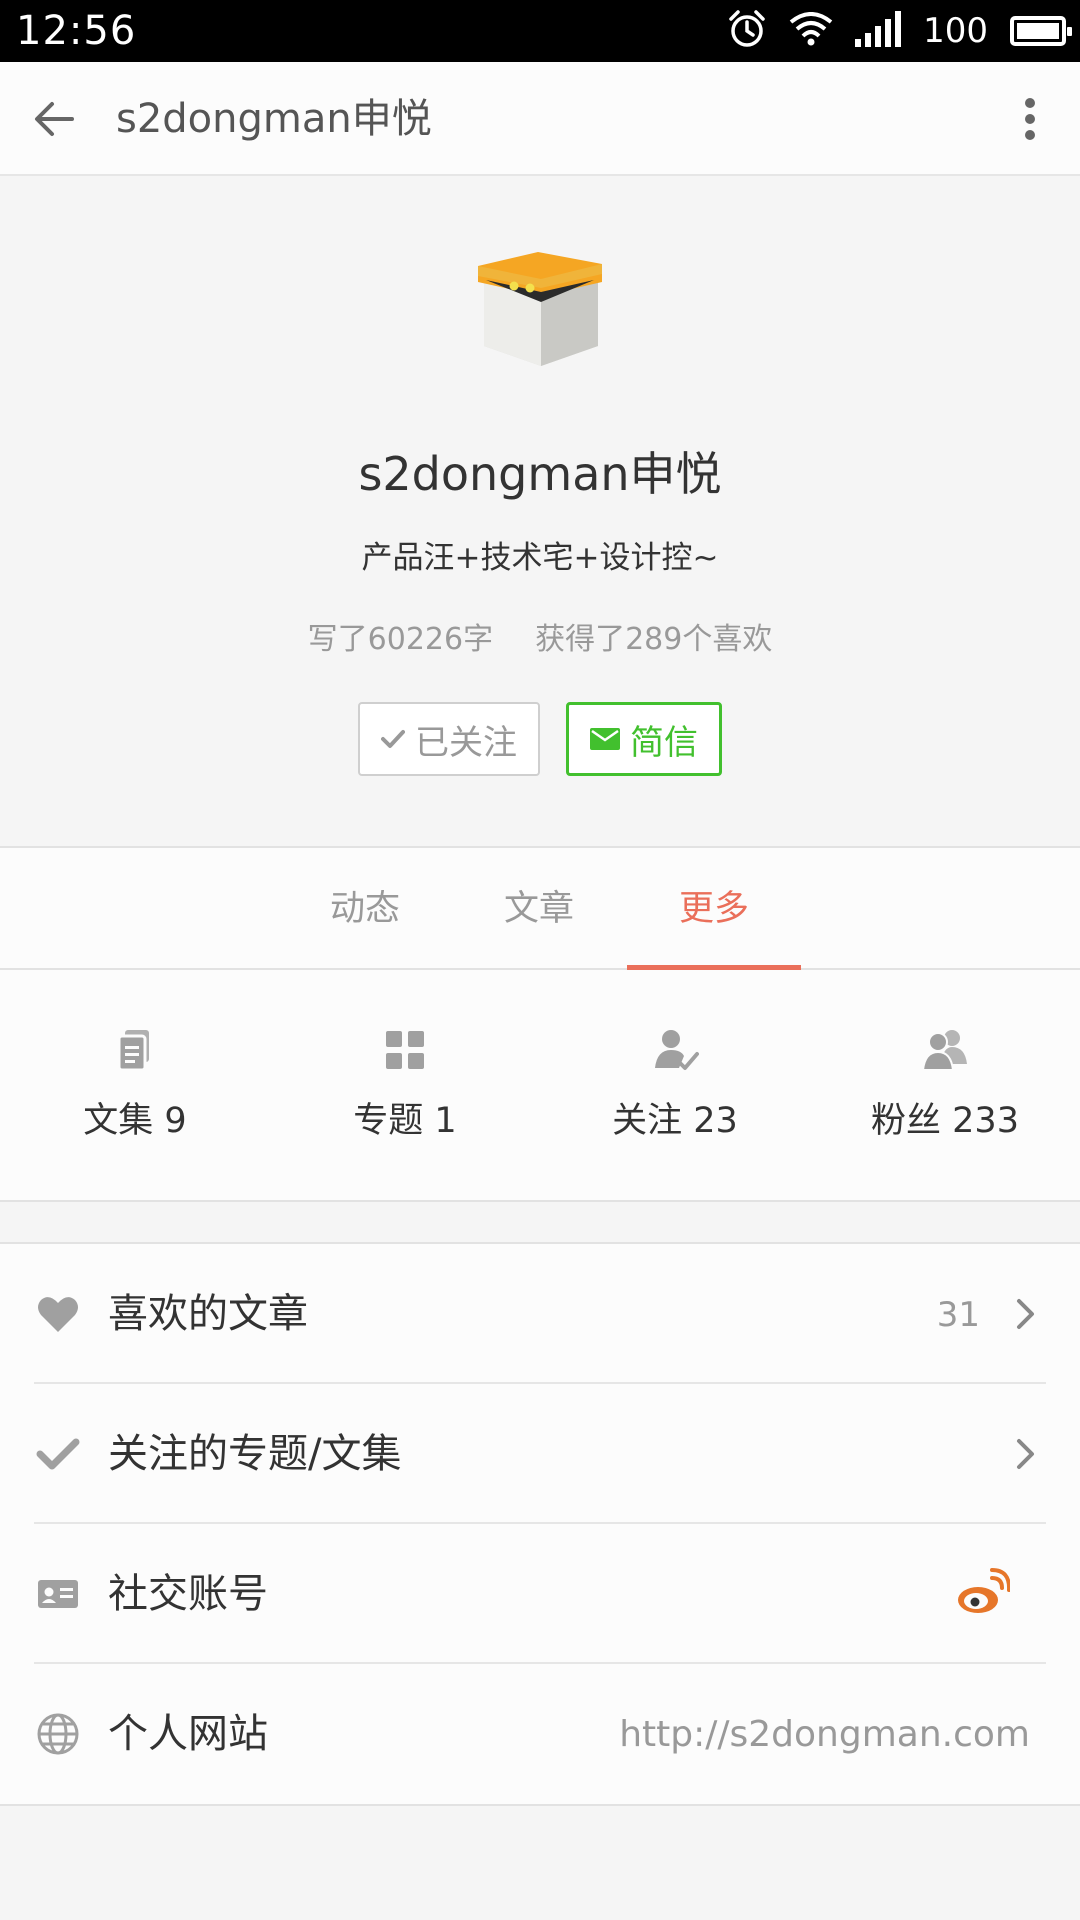 This screenshot has width=1080, height=1920. Describe the element at coordinates (274, 119) in the screenshot. I see `page-title: s2dongman申悦` at that location.